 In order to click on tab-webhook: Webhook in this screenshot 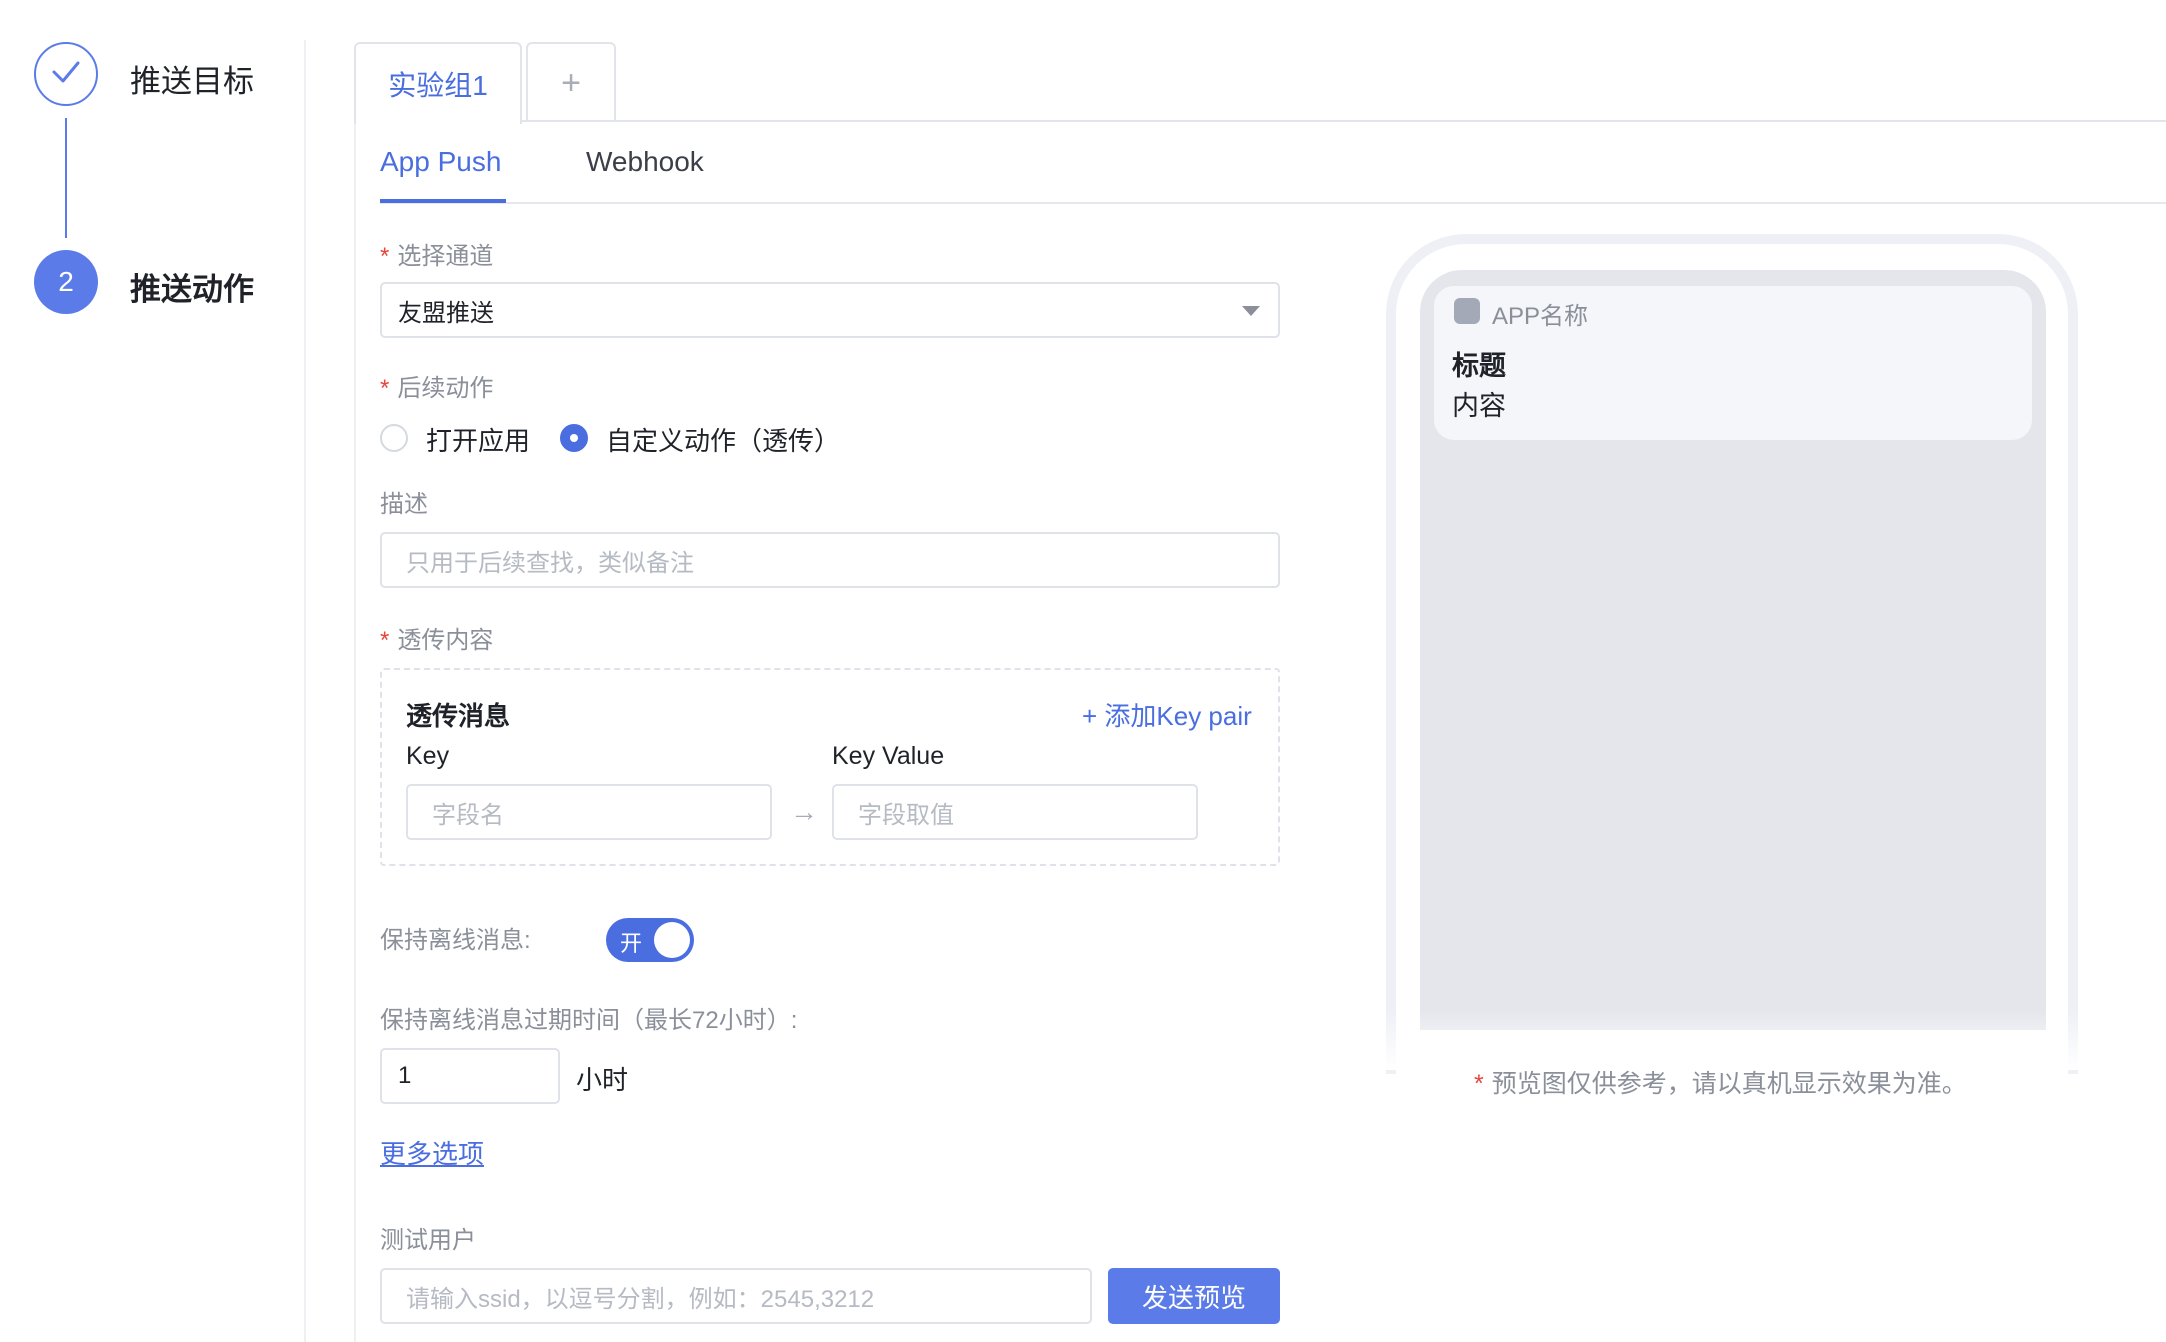, I will do `click(645, 162)`.